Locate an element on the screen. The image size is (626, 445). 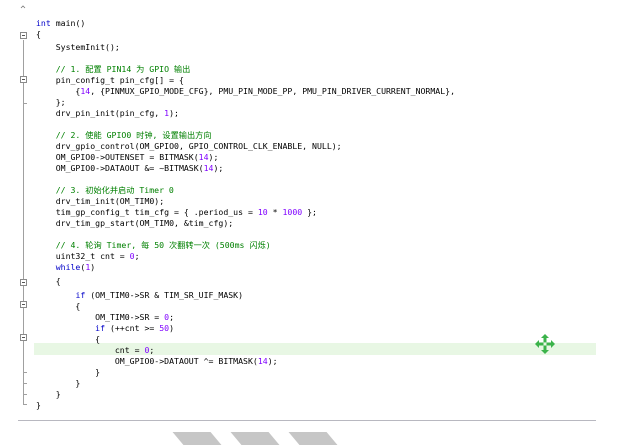
code-line: OM_GPIO0->OUTENSET = BITMASK(14); is located at coordinates (127, 157).